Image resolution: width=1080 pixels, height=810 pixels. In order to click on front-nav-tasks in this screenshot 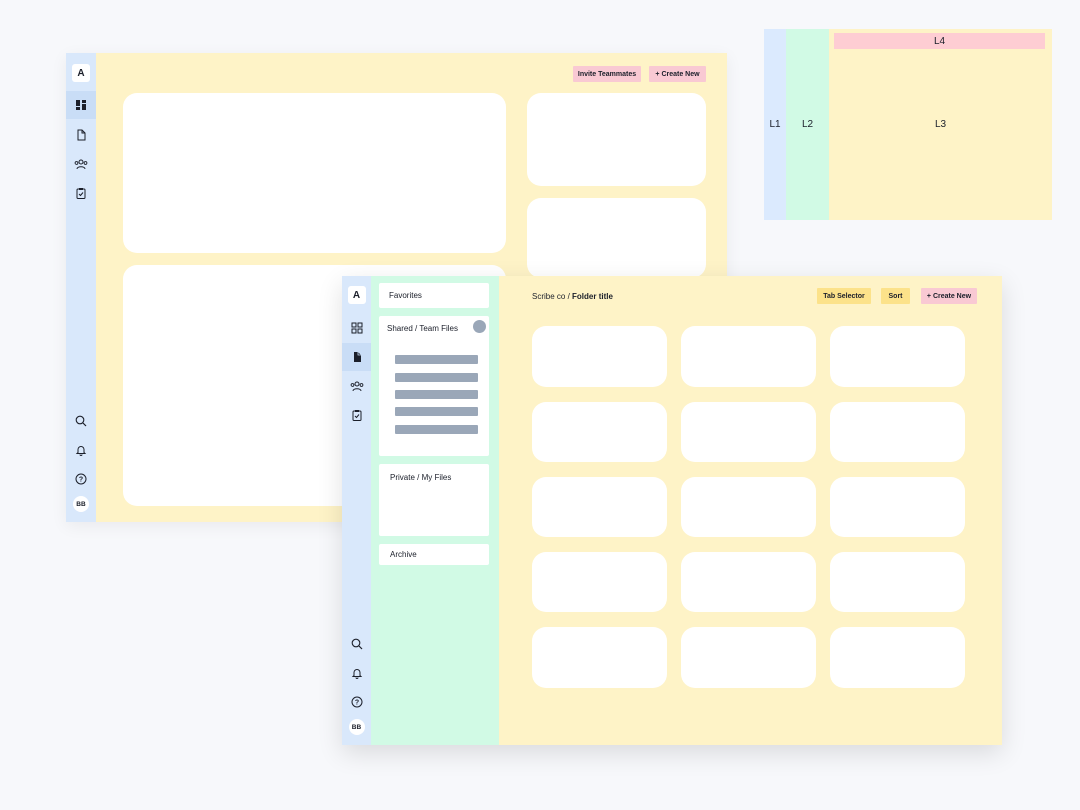, I will do `click(357, 415)`.